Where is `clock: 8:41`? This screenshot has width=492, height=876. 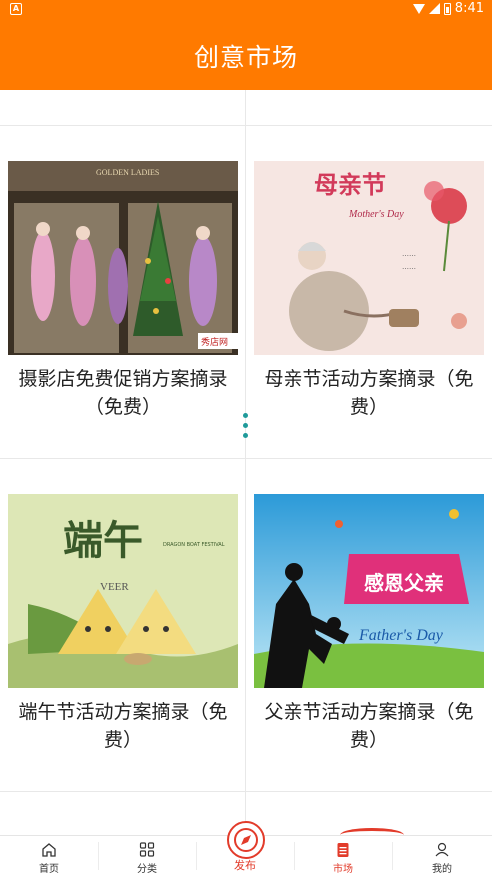 clock: 8:41 is located at coordinates (469, 8).